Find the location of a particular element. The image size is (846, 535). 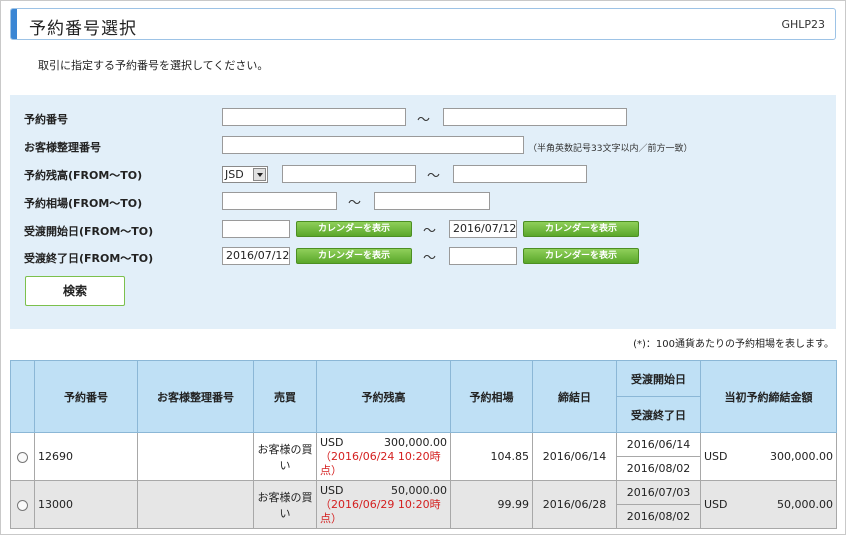

page-title: 予約番号選択 is located at coordinates (83, 29).